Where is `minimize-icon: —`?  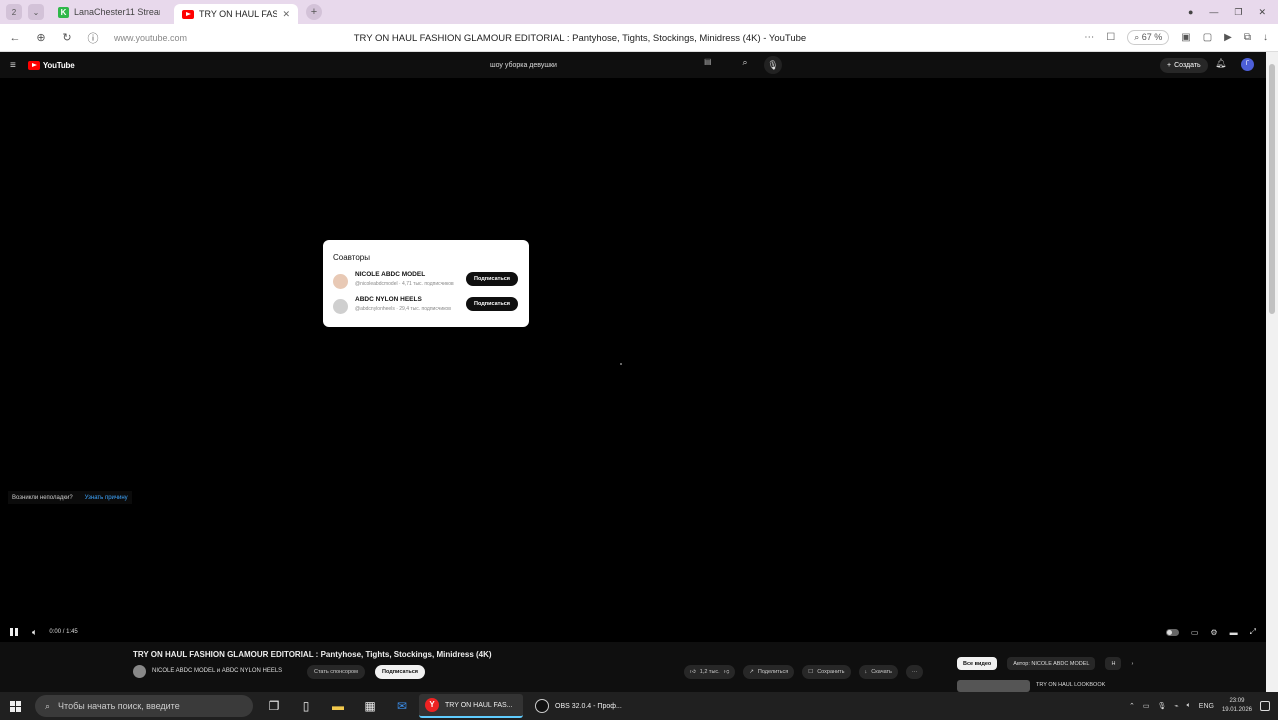
minimize-icon: — is located at coordinates (1213, 12).